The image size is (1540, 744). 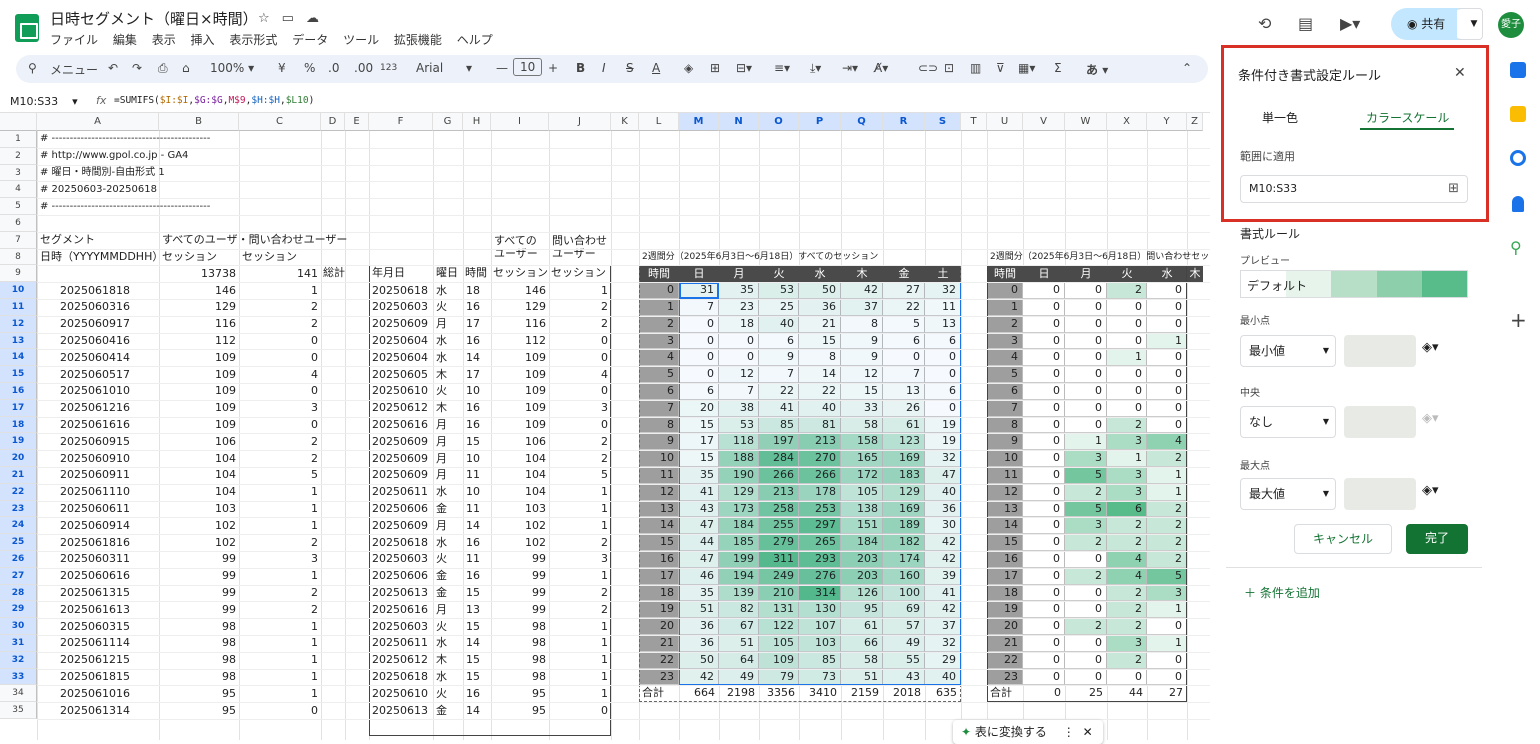 I want to click on row-header-1: 1, so click(x=18, y=139).